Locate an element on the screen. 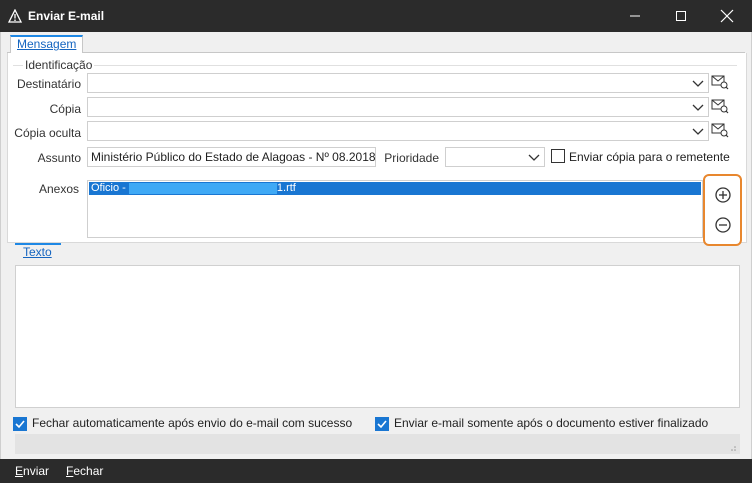  enviar-somente-checkbox is located at coordinates (382, 424).